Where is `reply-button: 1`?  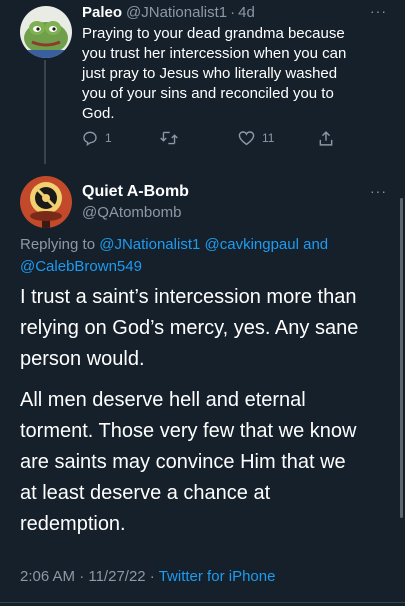 reply-button: 1 is located at coordinates (97, 138).